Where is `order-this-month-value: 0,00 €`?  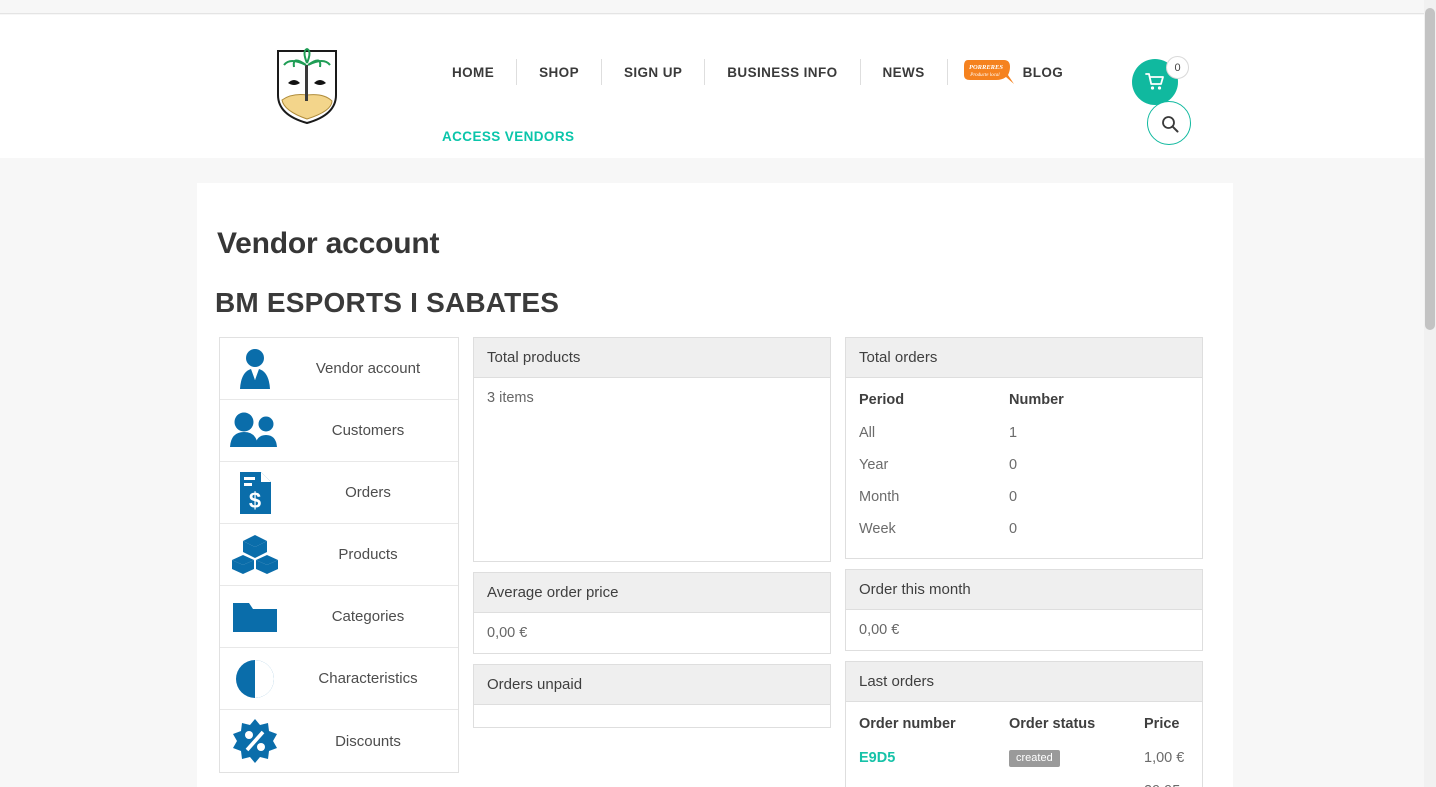 order-this-month-value: 0,00 € is located at coordinates (879, 630).